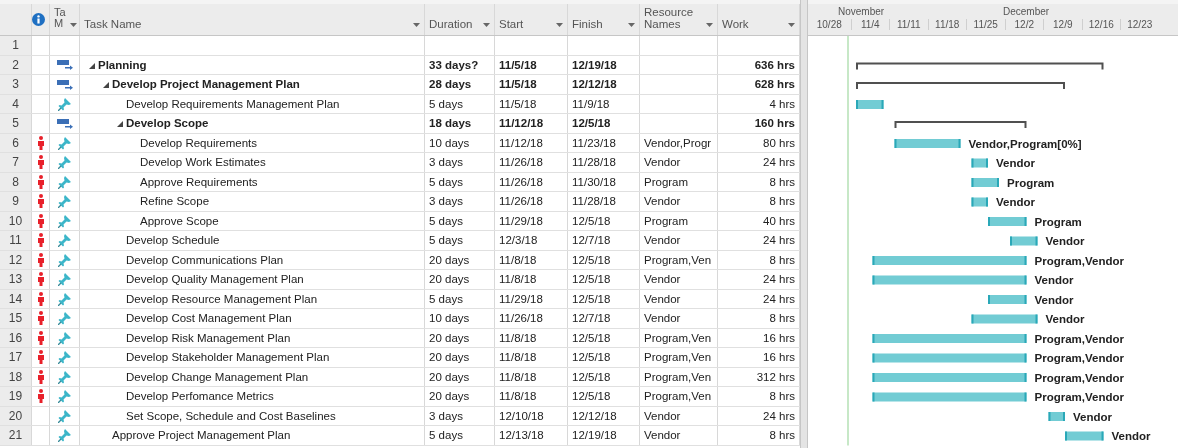 Image resolution: width=1178 pixels, height=448 pixels. Describe the element at coordinates (217, 376) in the screenshot. I see `task-name: Develop Change Management Plan` at that location.